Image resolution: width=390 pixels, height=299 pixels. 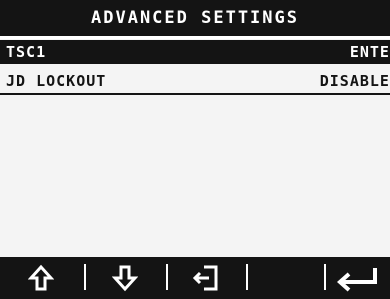 I want to click on page-title: ADVANCED SETTINGS, so click(x=195, y=18).